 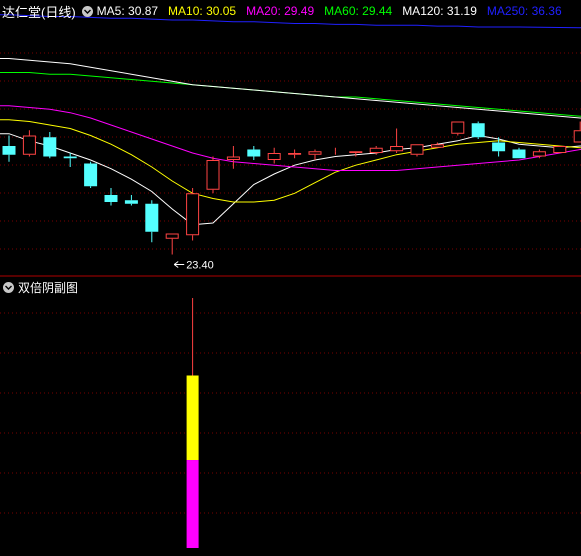 I want to click on low-annotation: 23.40, so click(x=193, y=266).